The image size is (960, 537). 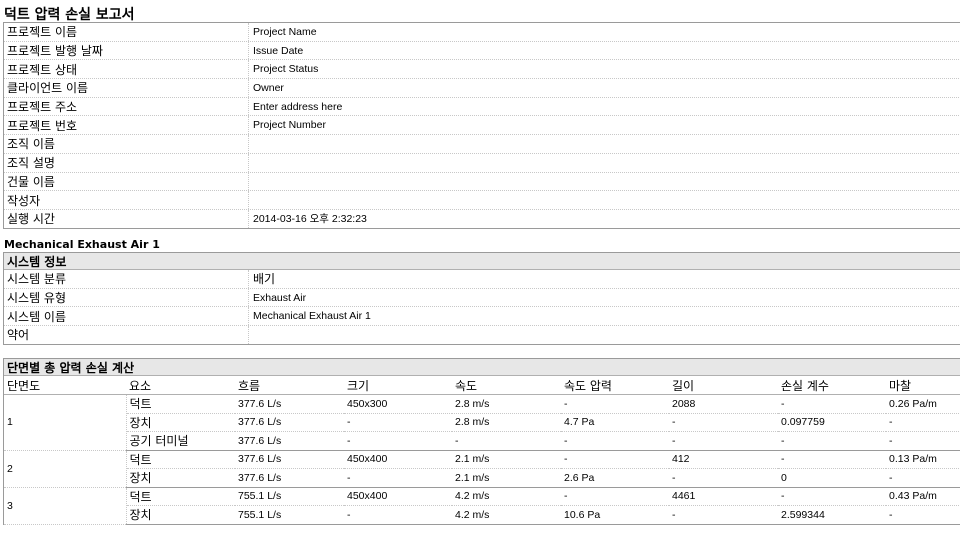 I want to click on project-info-row: 프로젝트 주소 Enter address here, so click(x=482, y=107).